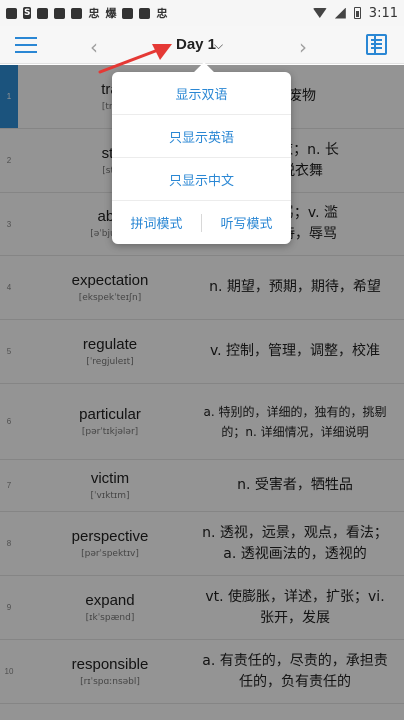 This screenshot has height=720, width=404. What do you see at coordinates (376, 44) in the screenshot?
I see `word-list-icon` at bounding box center [376, 44].